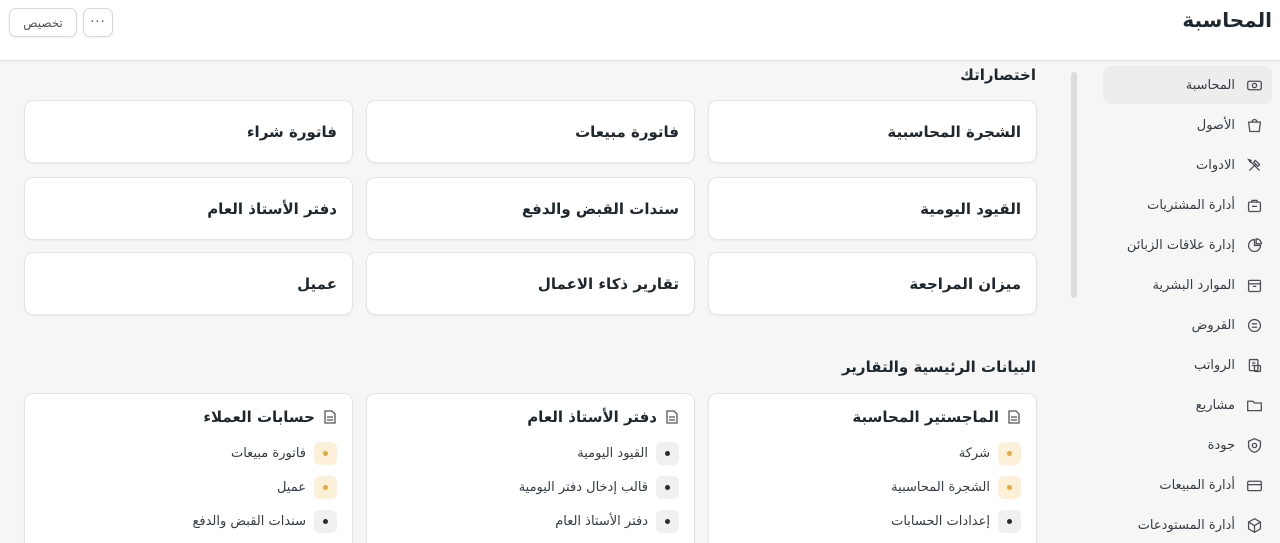 This screenshot has height=543, width=1280. I want to click on top-bar: المحاسبة تخصيص ···, so click(640, 30).